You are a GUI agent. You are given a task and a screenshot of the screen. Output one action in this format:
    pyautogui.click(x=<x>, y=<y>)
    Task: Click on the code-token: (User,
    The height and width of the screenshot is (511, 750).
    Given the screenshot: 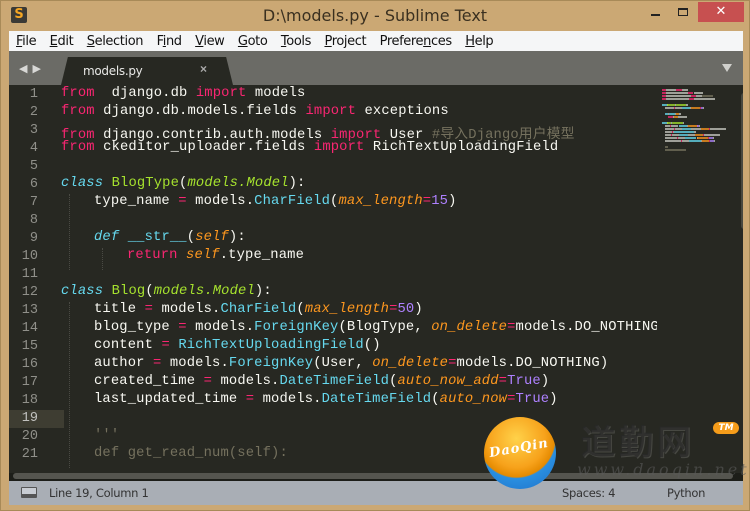 What is the action you would take?
    pyautogui.click(x=343, y=363)
    